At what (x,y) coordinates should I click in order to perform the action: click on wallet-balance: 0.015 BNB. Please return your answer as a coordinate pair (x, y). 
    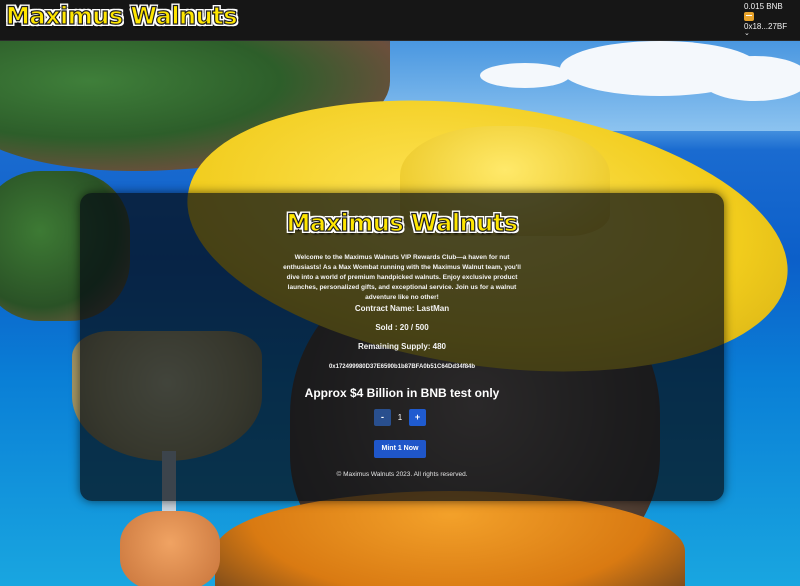
    Looking at the image, I should click on (763, 6).